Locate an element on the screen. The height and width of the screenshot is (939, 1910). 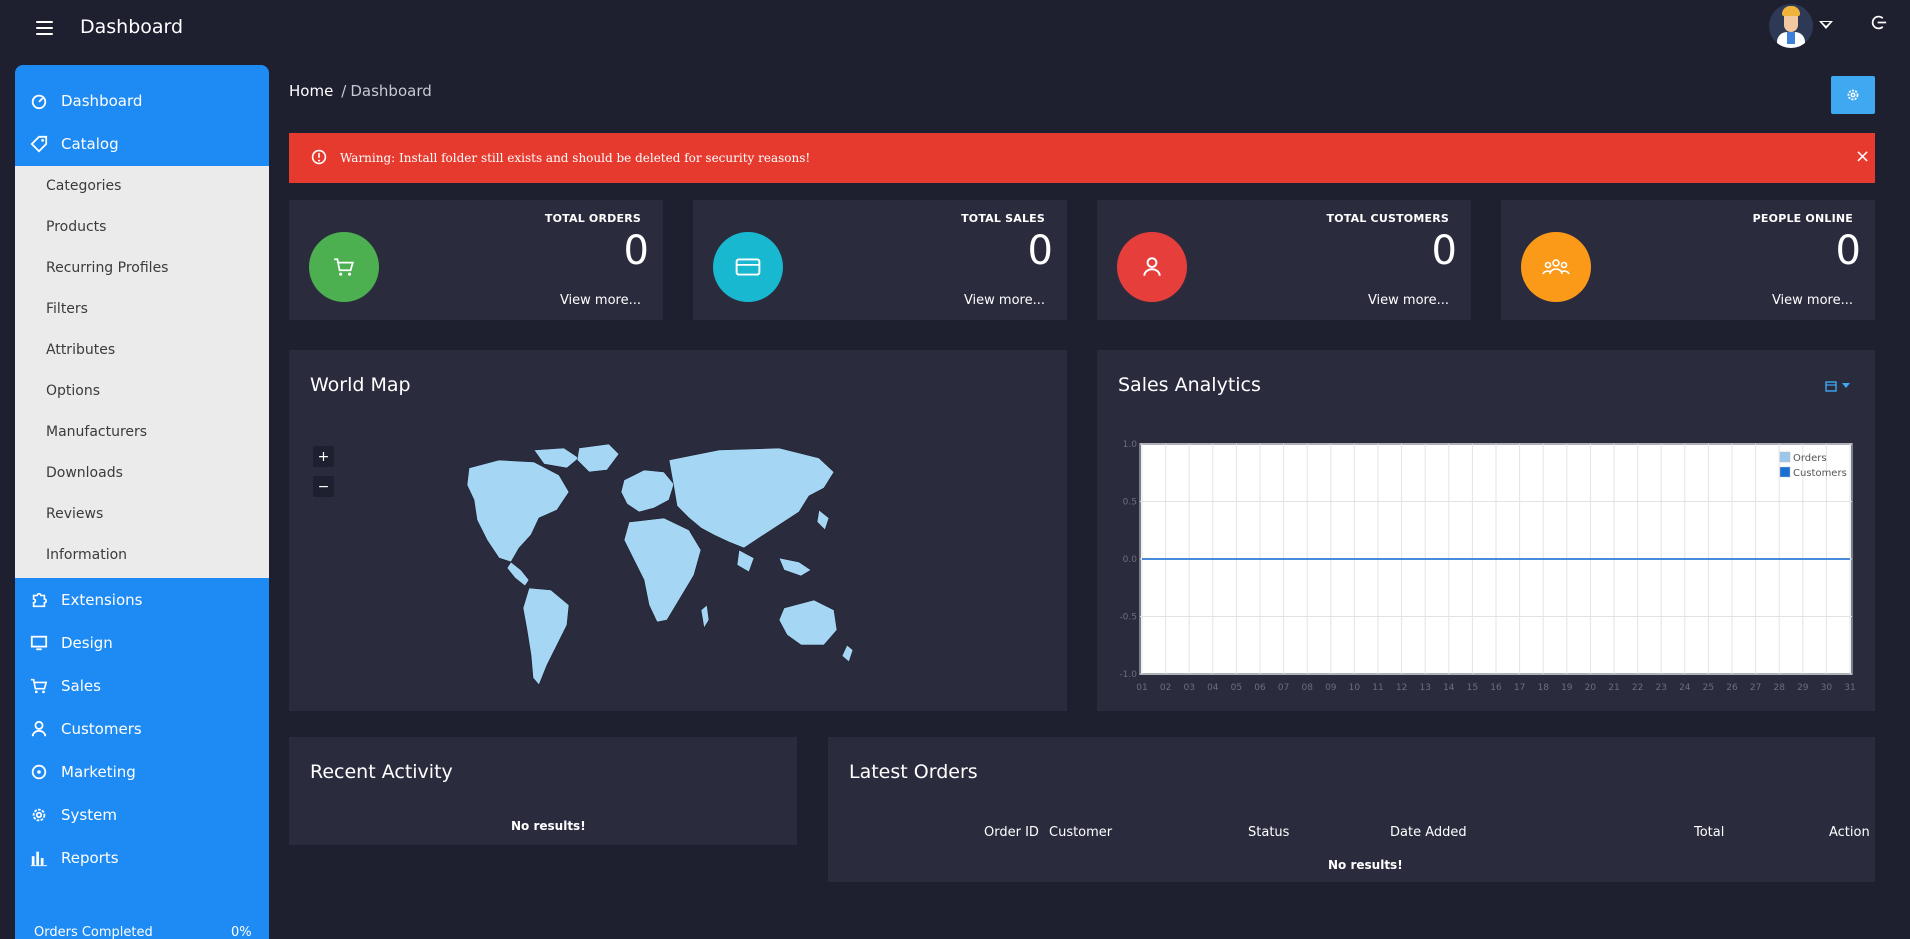
x-tick-label: 25 is located at coordinates (1708, 688).